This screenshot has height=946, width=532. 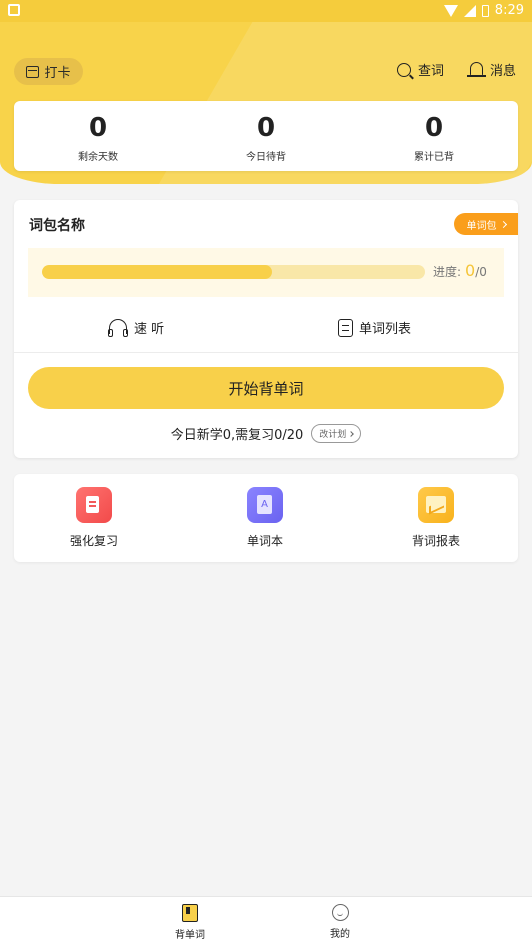 What do you see at coordinates (469, 10) in the screenshot?
I see `signal-icon` at bounding box center [469, 10].